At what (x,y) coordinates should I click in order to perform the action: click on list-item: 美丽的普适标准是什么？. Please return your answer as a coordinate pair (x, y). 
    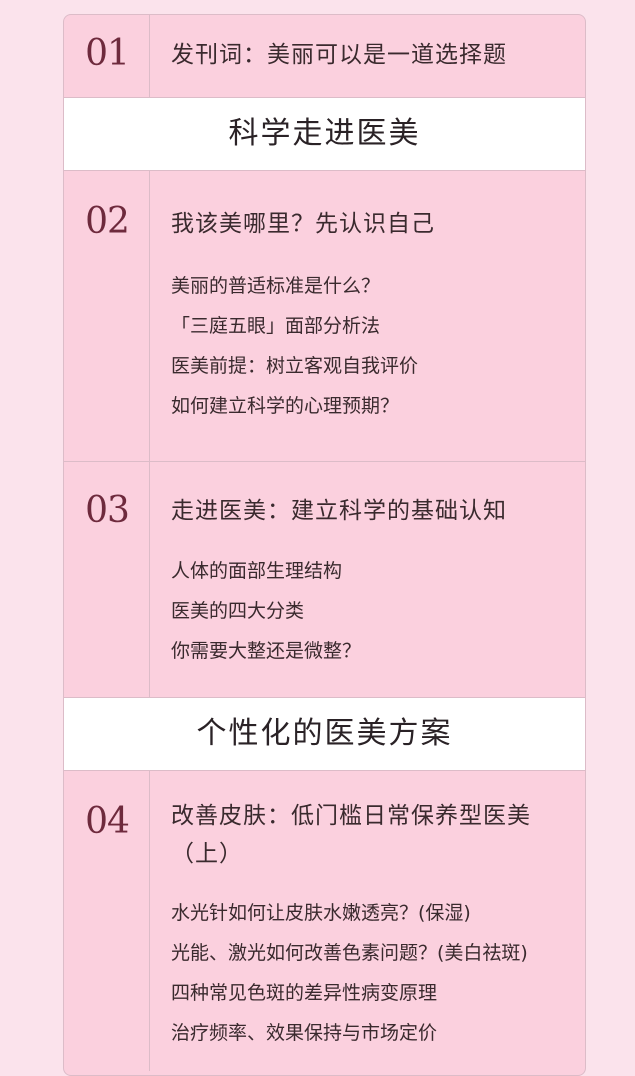
    Looking at the image, I should click on (276, 286).